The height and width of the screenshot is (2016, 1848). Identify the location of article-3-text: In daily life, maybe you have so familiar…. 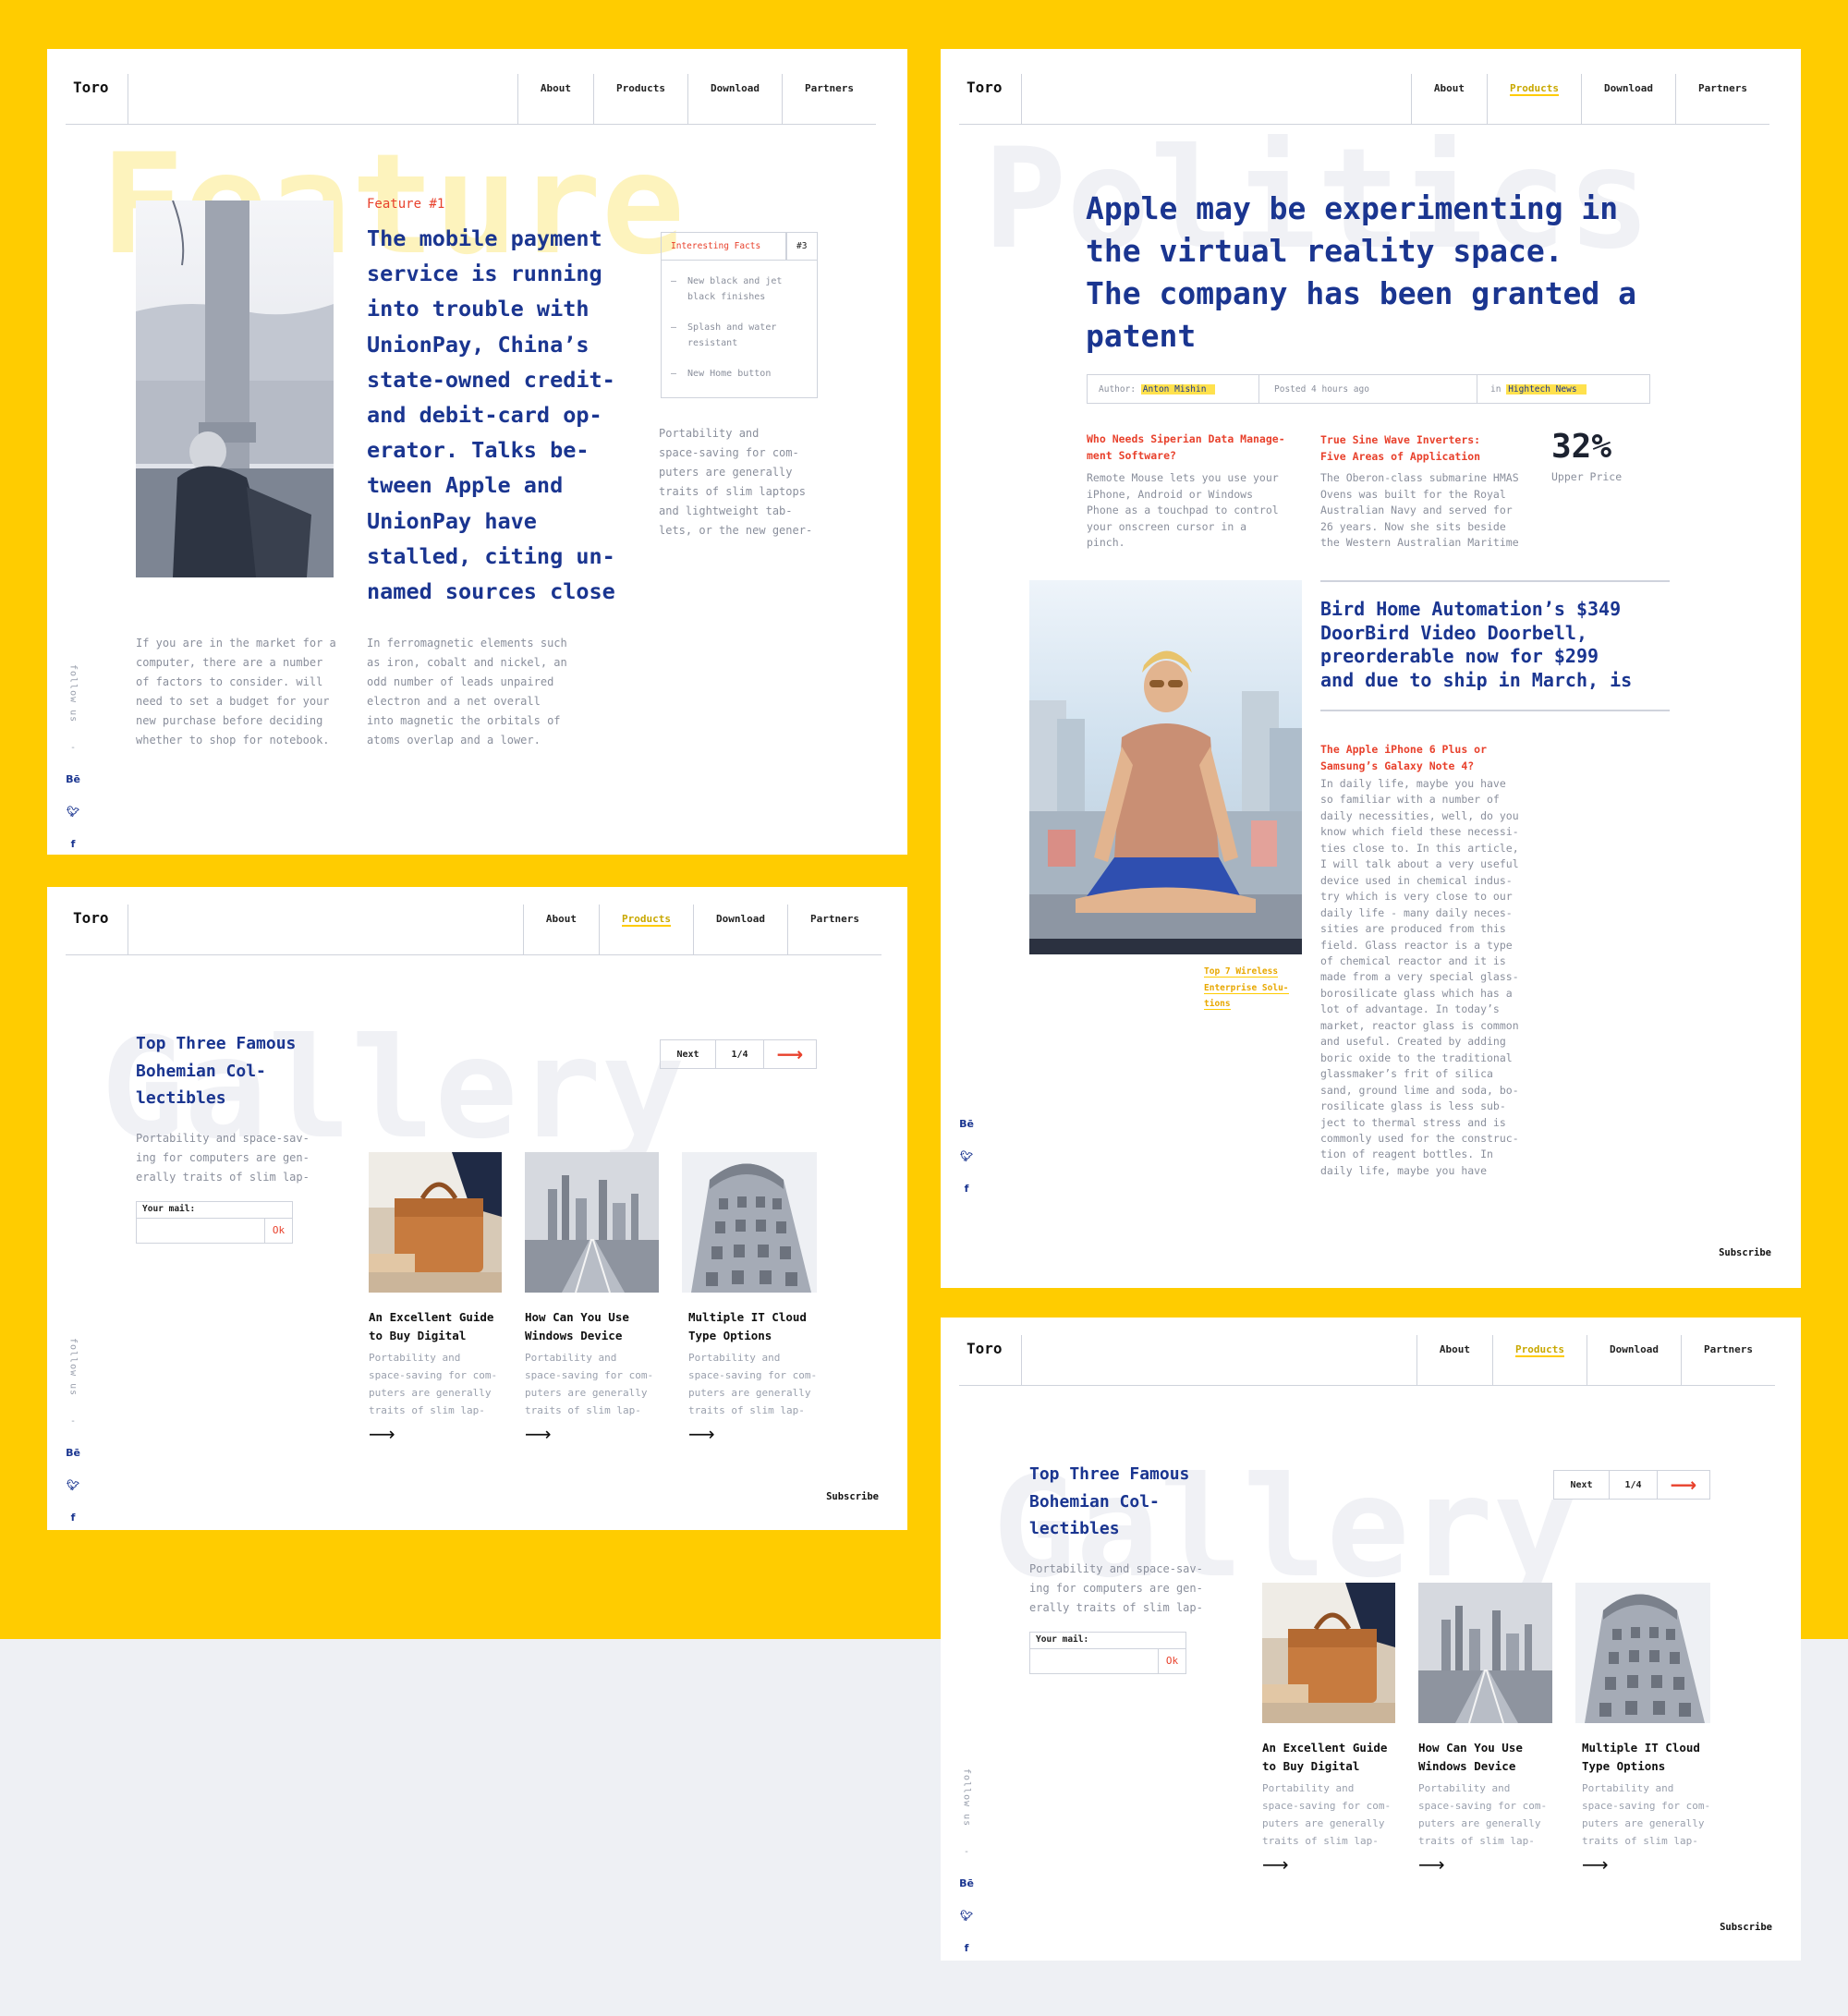
(1419, 977).